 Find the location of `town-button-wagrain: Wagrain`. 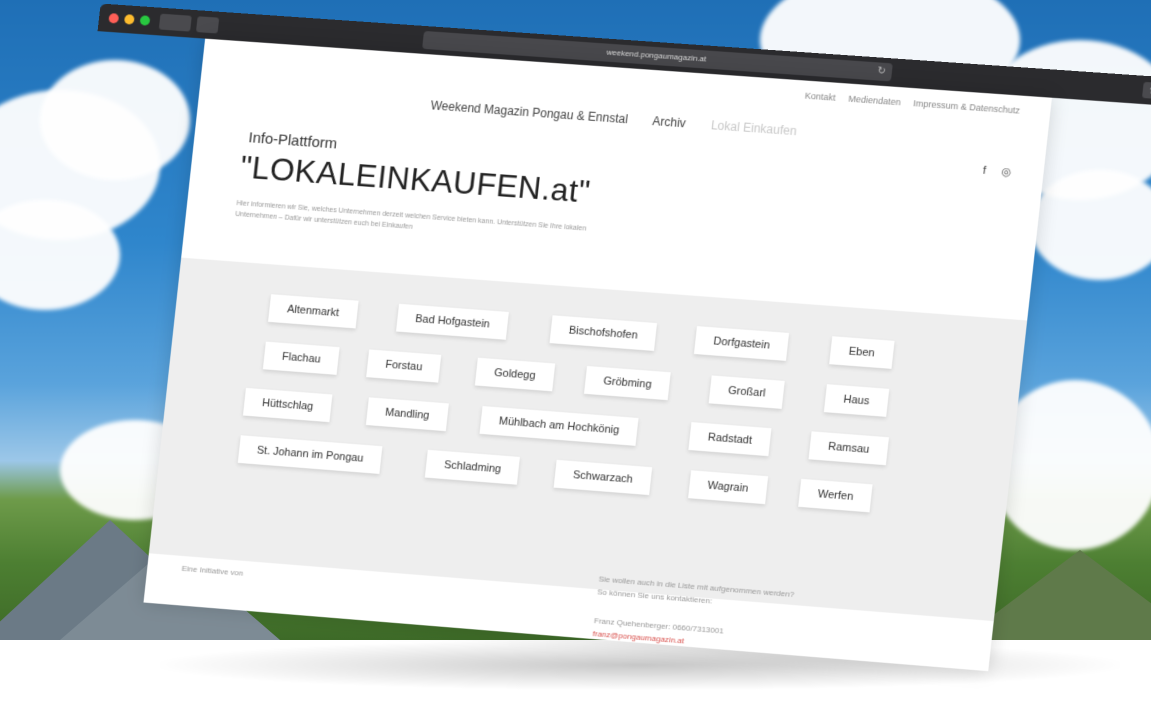

town-button-wagrain: Wagrain is located at coordinates (728, 487).